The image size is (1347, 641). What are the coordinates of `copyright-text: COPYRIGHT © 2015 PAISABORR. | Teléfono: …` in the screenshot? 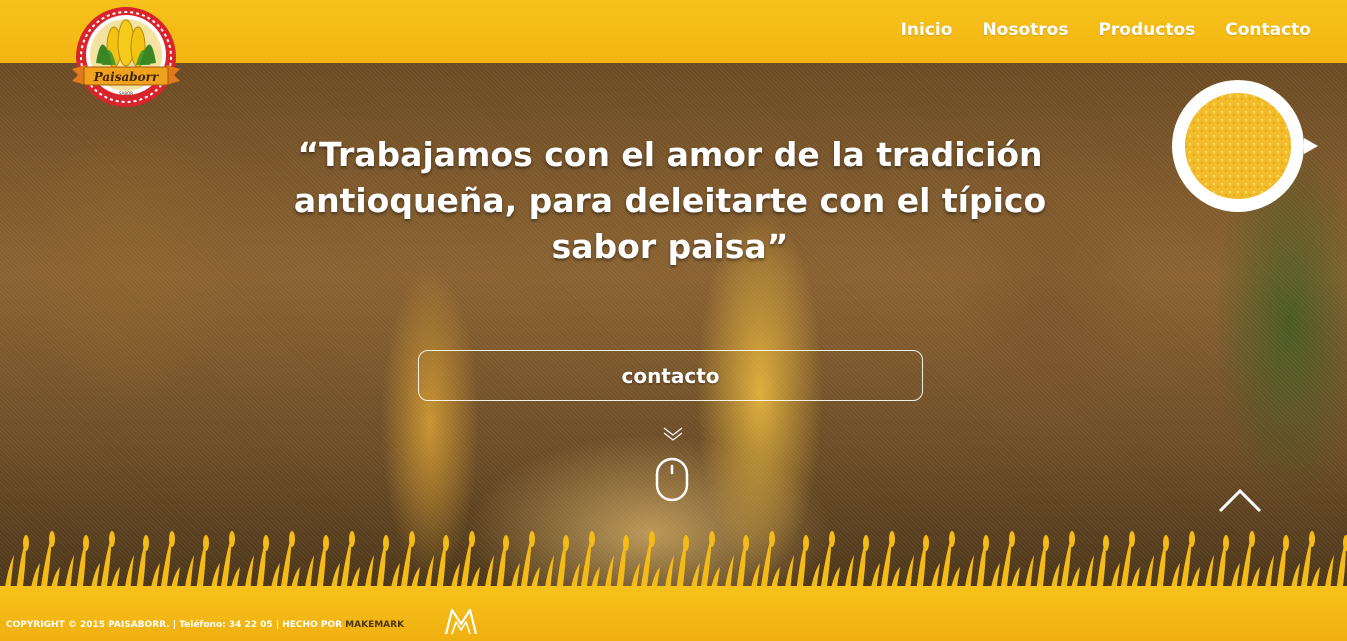 It's located at (205, 625).